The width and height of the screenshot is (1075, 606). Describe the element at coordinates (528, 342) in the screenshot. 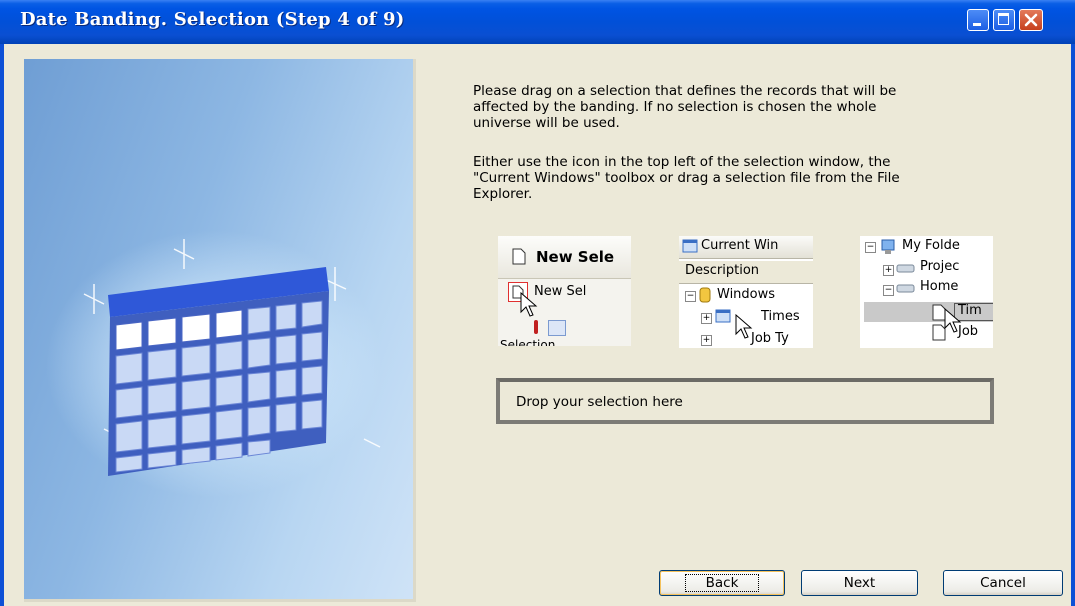

I see `selection-label: Selection` at that location.